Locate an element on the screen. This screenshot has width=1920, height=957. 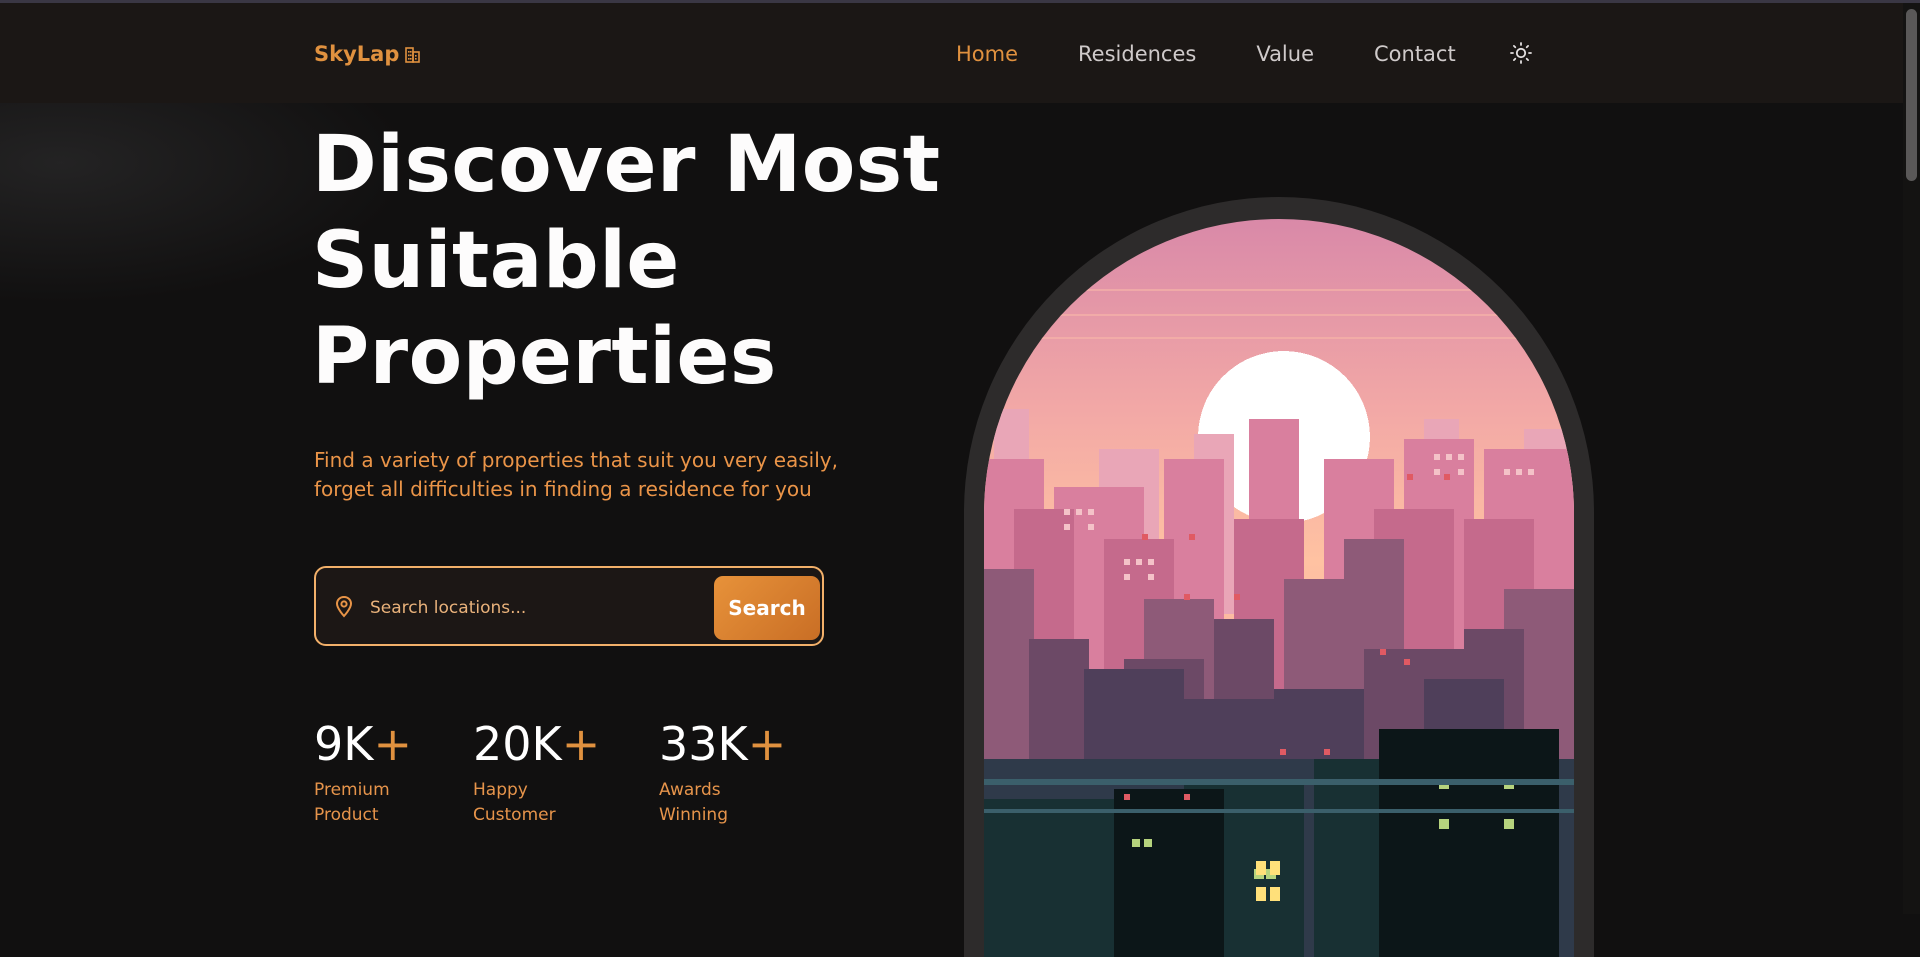
search-button: Search is located at coordinates (767, 608).